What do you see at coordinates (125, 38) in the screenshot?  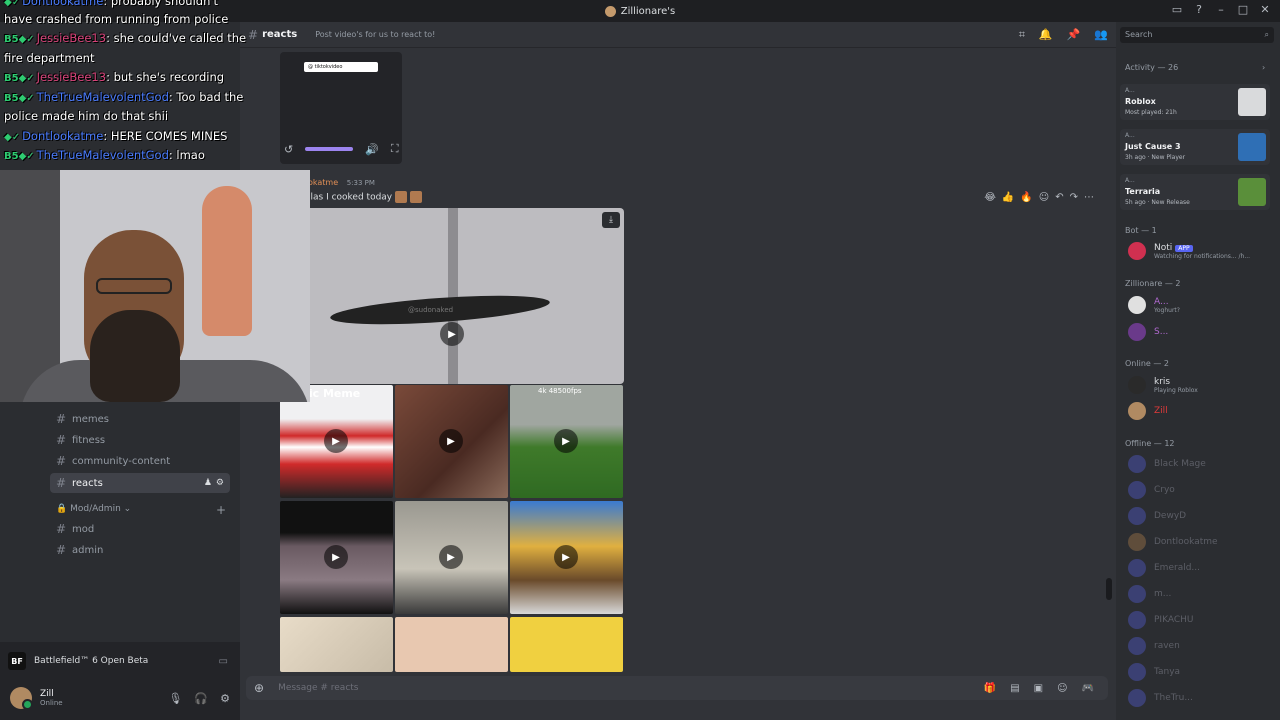 I see `chat-line: B5◆✓ JessieBee13: she could've called the` at bounding box center [125, 38].